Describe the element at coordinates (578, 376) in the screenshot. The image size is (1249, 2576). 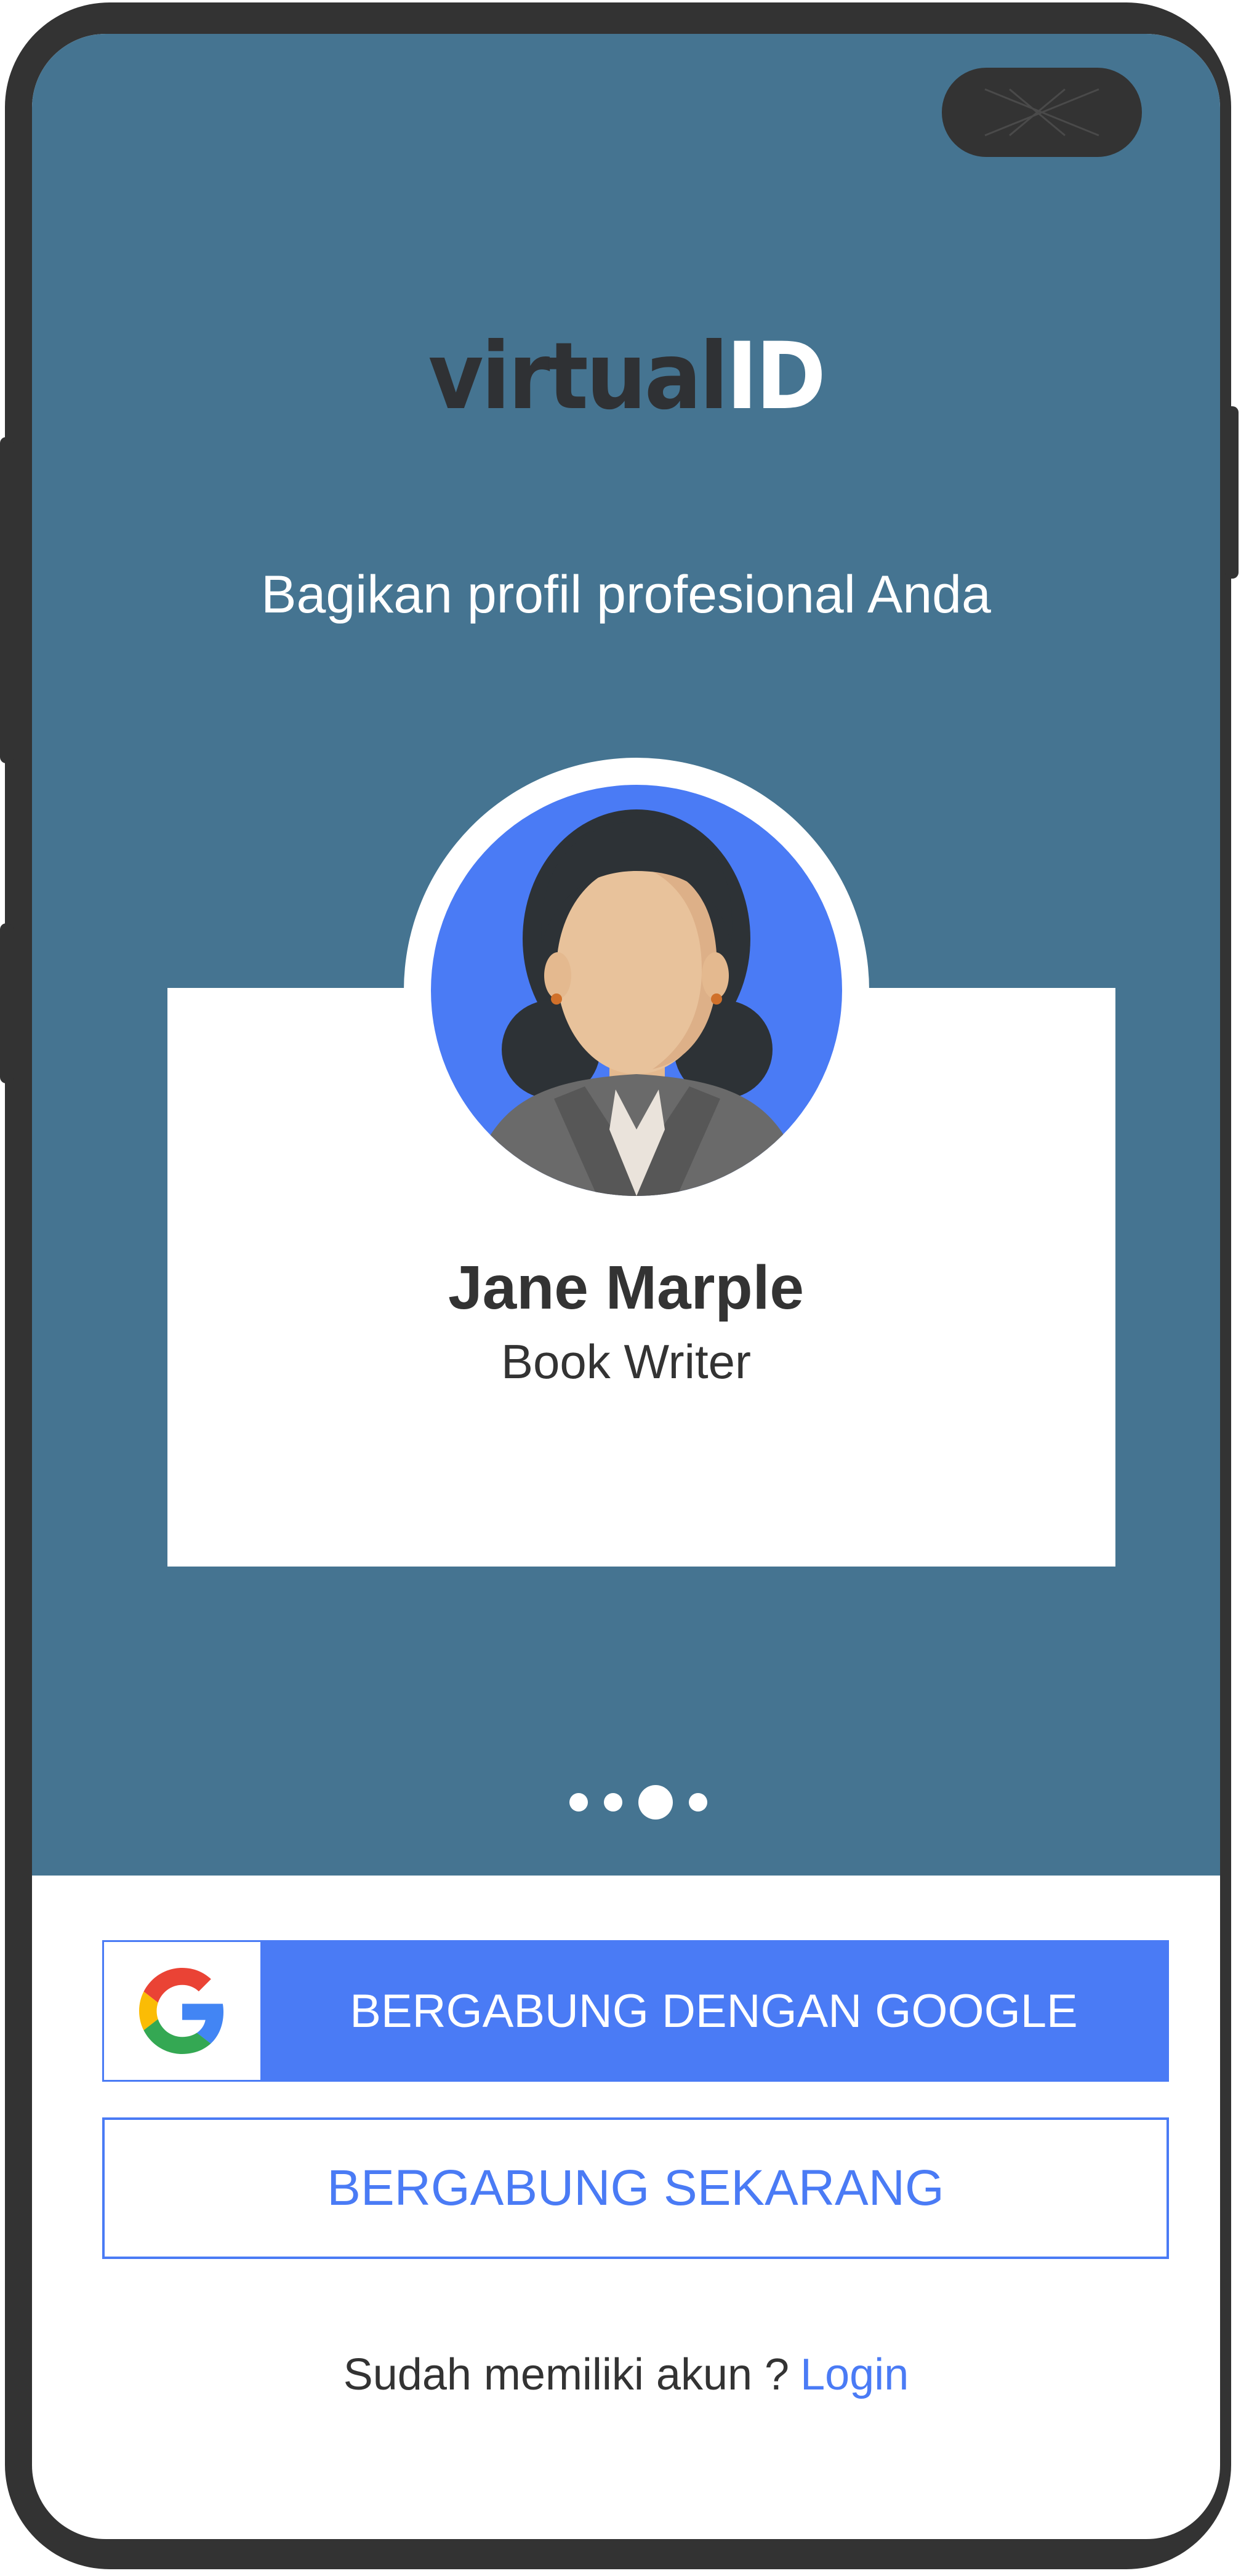
I see `logo-text-virtual: virtual` at that location.